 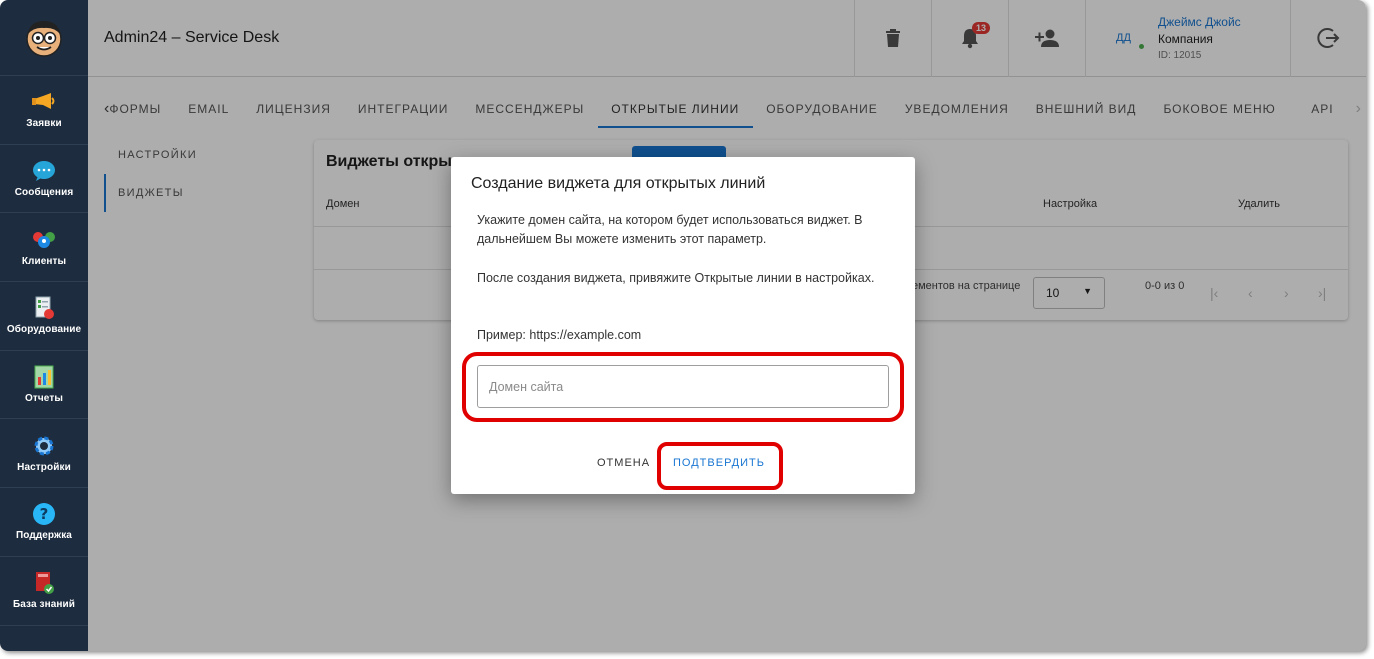 What do you see at coordinates (44, 261) in the screenshot?
I see `sidebar-item-label: Клиенты` at bounding box center [44, 261].